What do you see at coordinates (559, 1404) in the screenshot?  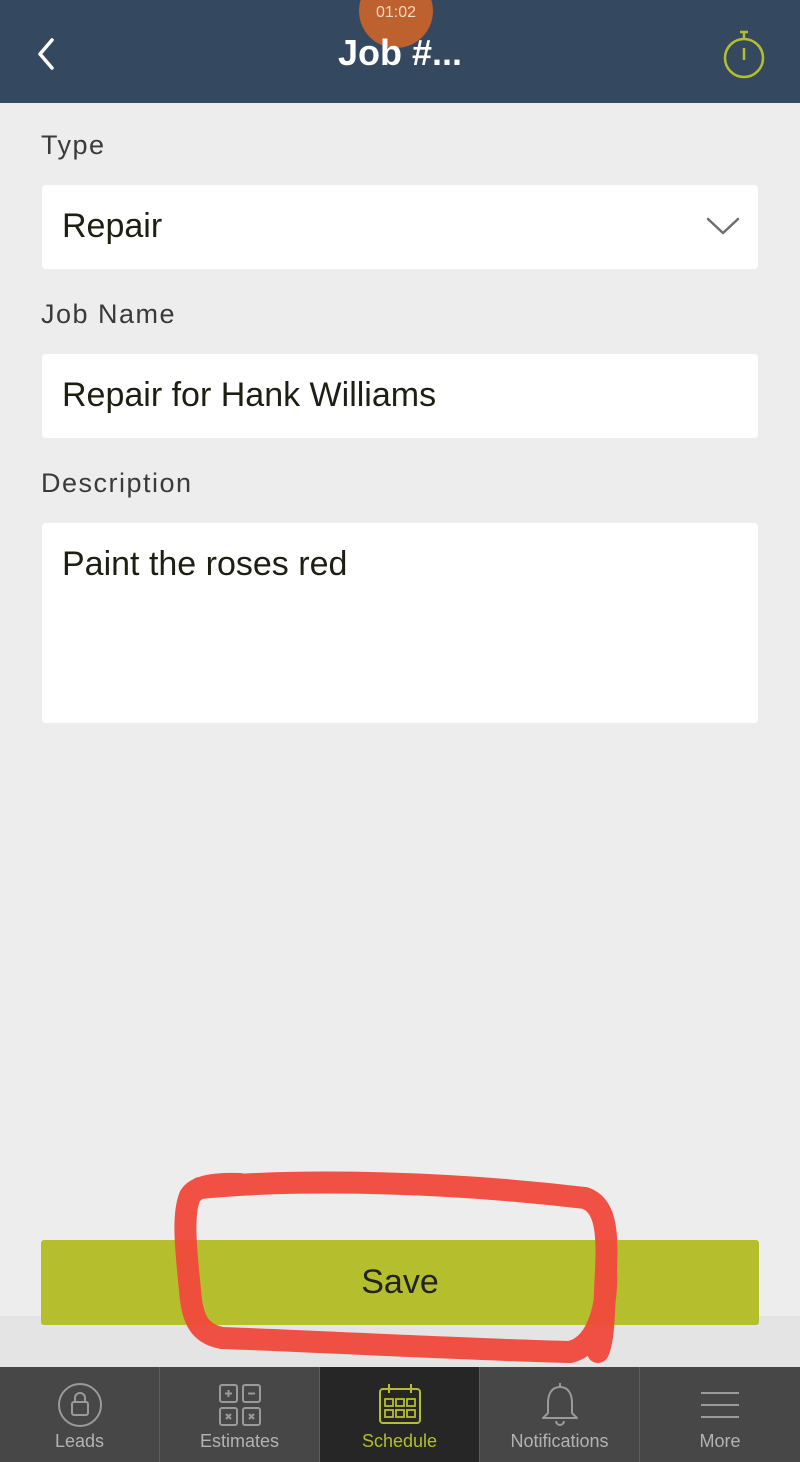 I see `bell-icon` at bounding box center [559, 1404].